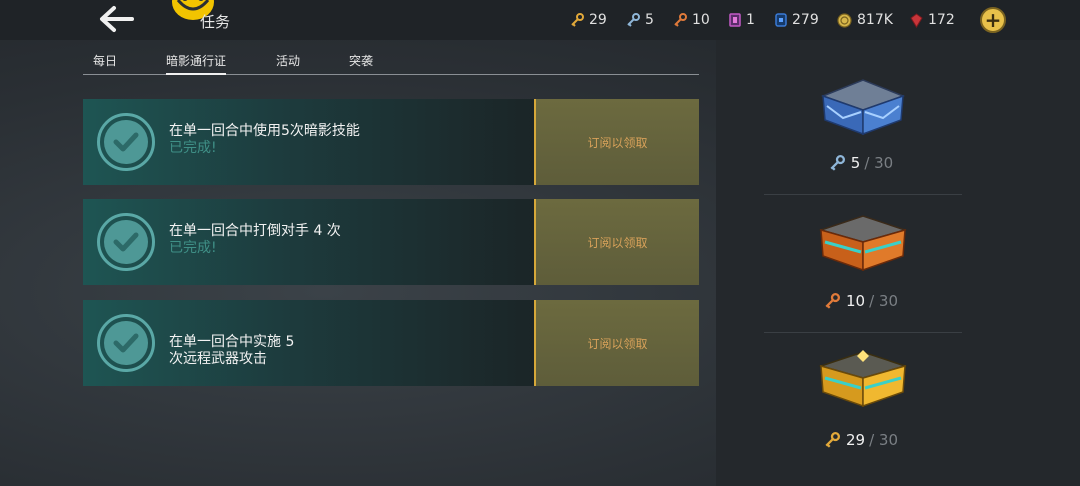  I want to click on quest-description: 在单一回合中打倒对手 4 次, so click(255, 231).